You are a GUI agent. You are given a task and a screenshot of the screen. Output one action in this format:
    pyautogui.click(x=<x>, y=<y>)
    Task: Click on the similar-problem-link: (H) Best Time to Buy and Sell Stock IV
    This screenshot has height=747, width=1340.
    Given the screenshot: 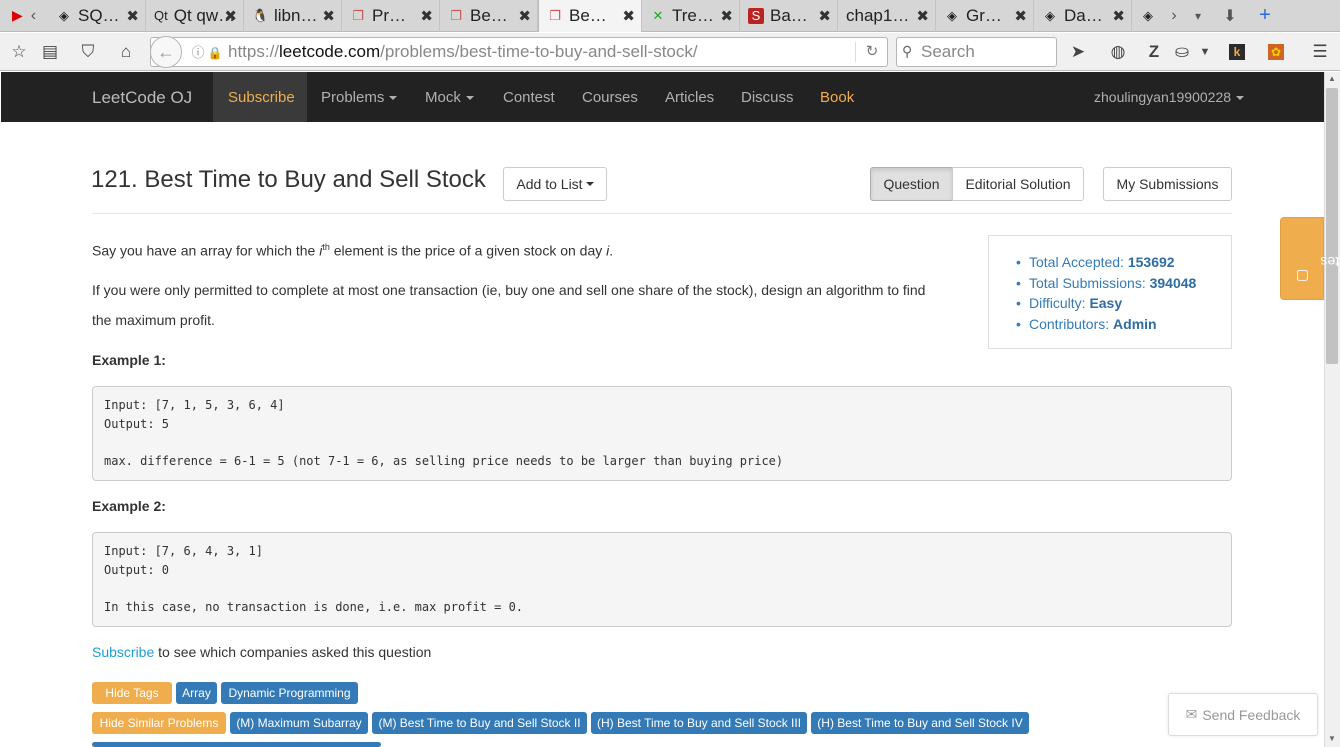 What is the action you would take?
    pyautogui.click(x=920, y=723)
    